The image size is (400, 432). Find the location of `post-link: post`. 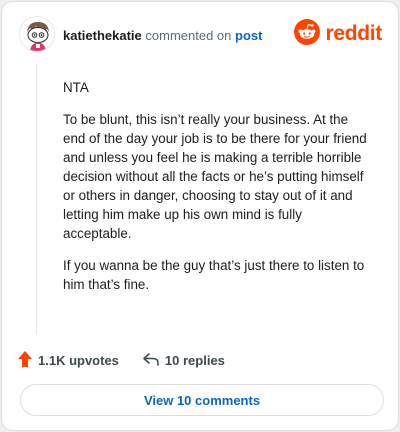

post-link: post is located at coordinates (248, 35).